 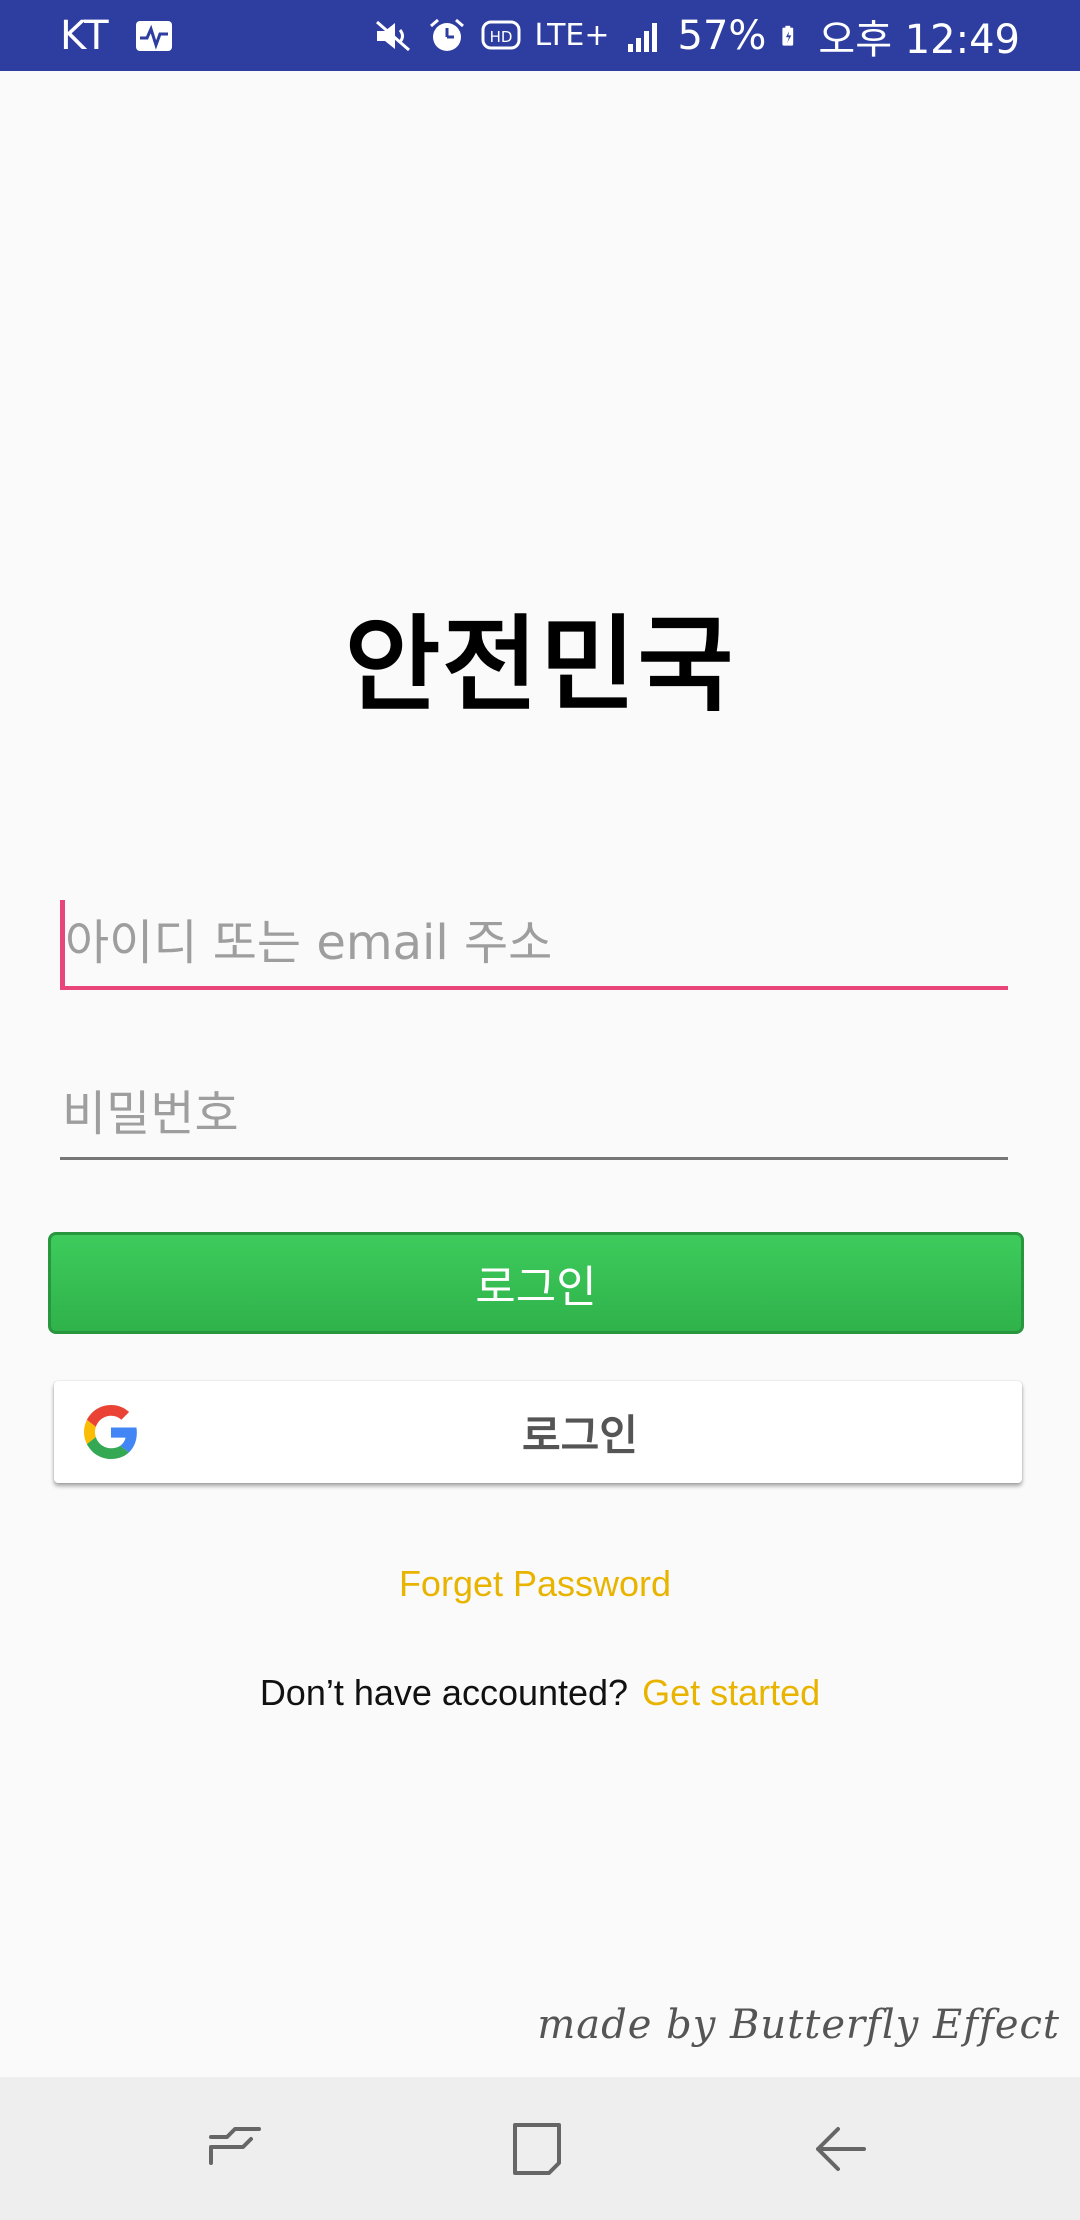 I want to click on lte-icon: LTE+, so click(x=572, y=35).